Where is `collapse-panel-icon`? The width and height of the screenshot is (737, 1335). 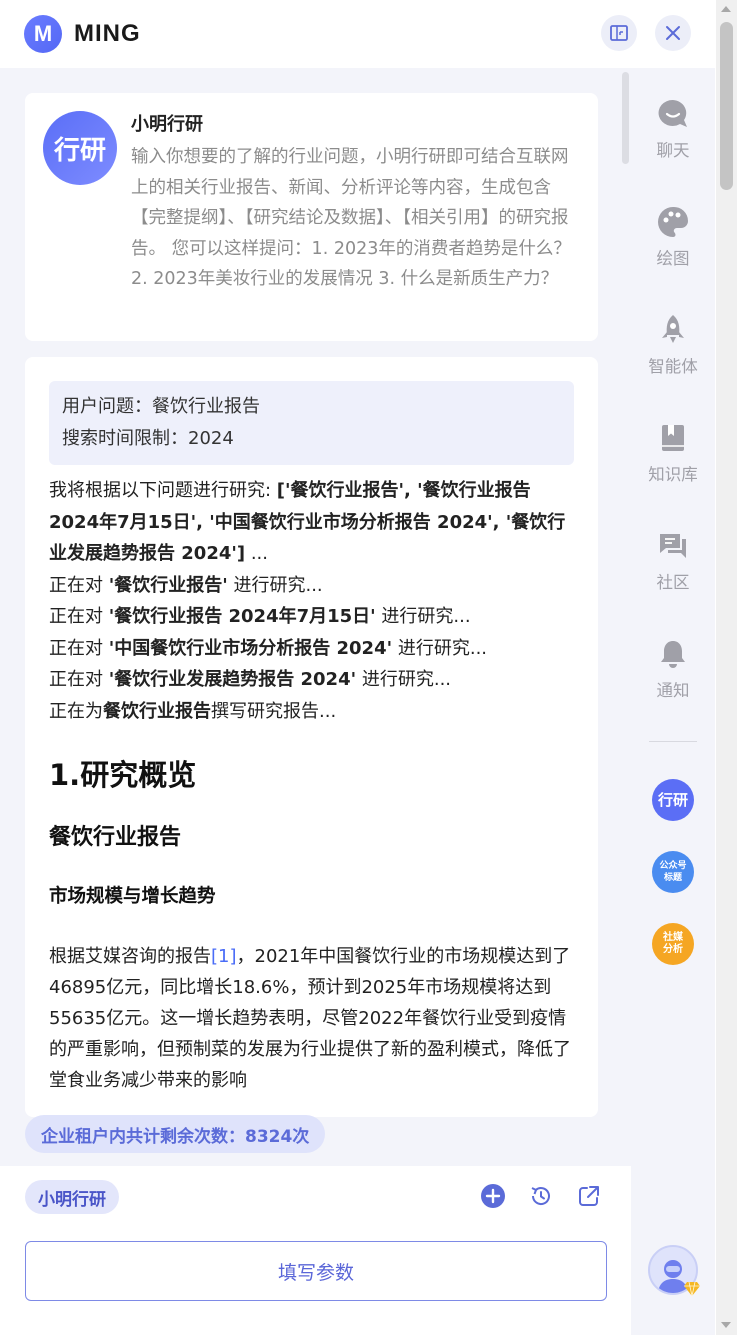 collapse-panel-icon is located at coordinates (619, 33).